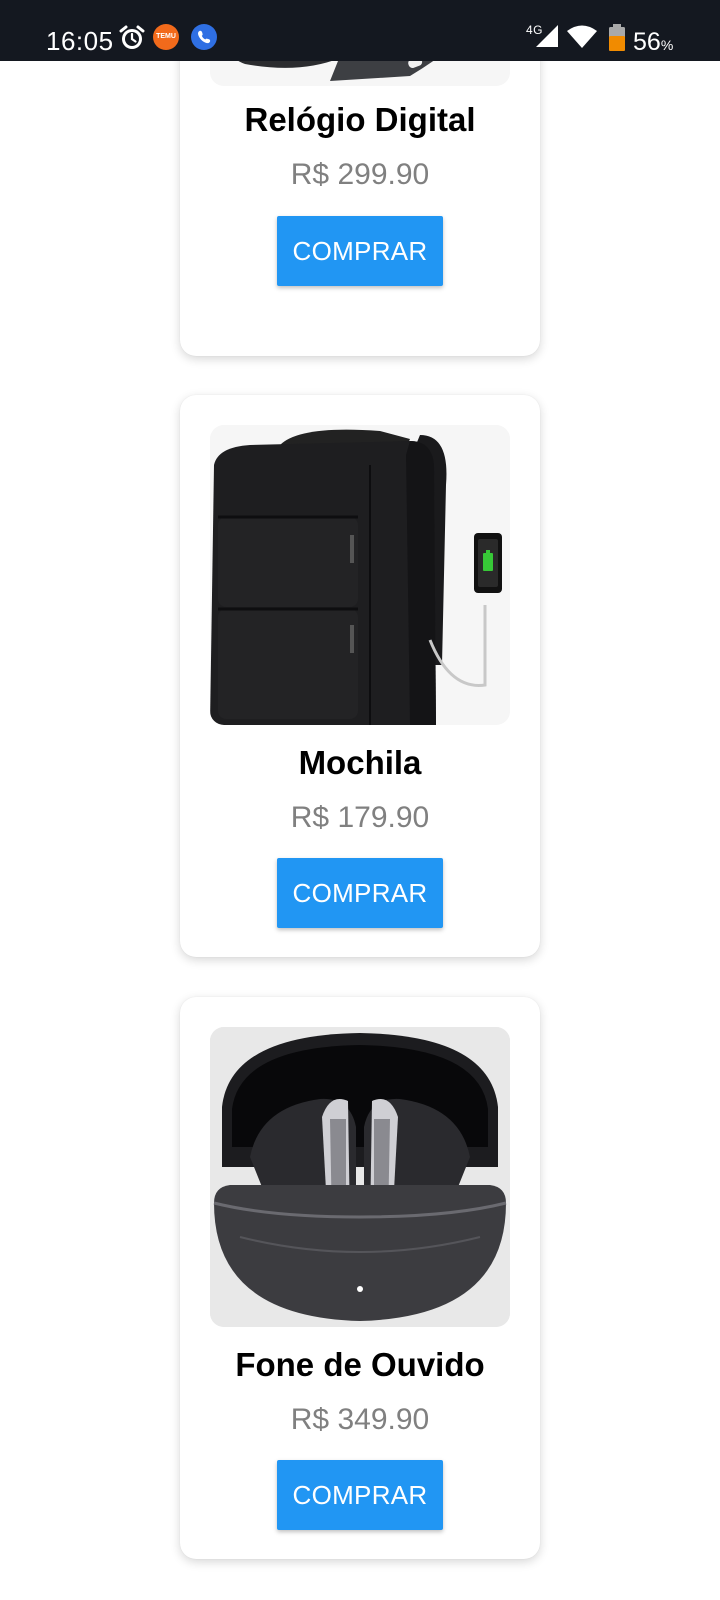  What do you see at coordinates (667, 45) in the screenshot?
I see `battery-unit: %` at bounding box center [667, 45].